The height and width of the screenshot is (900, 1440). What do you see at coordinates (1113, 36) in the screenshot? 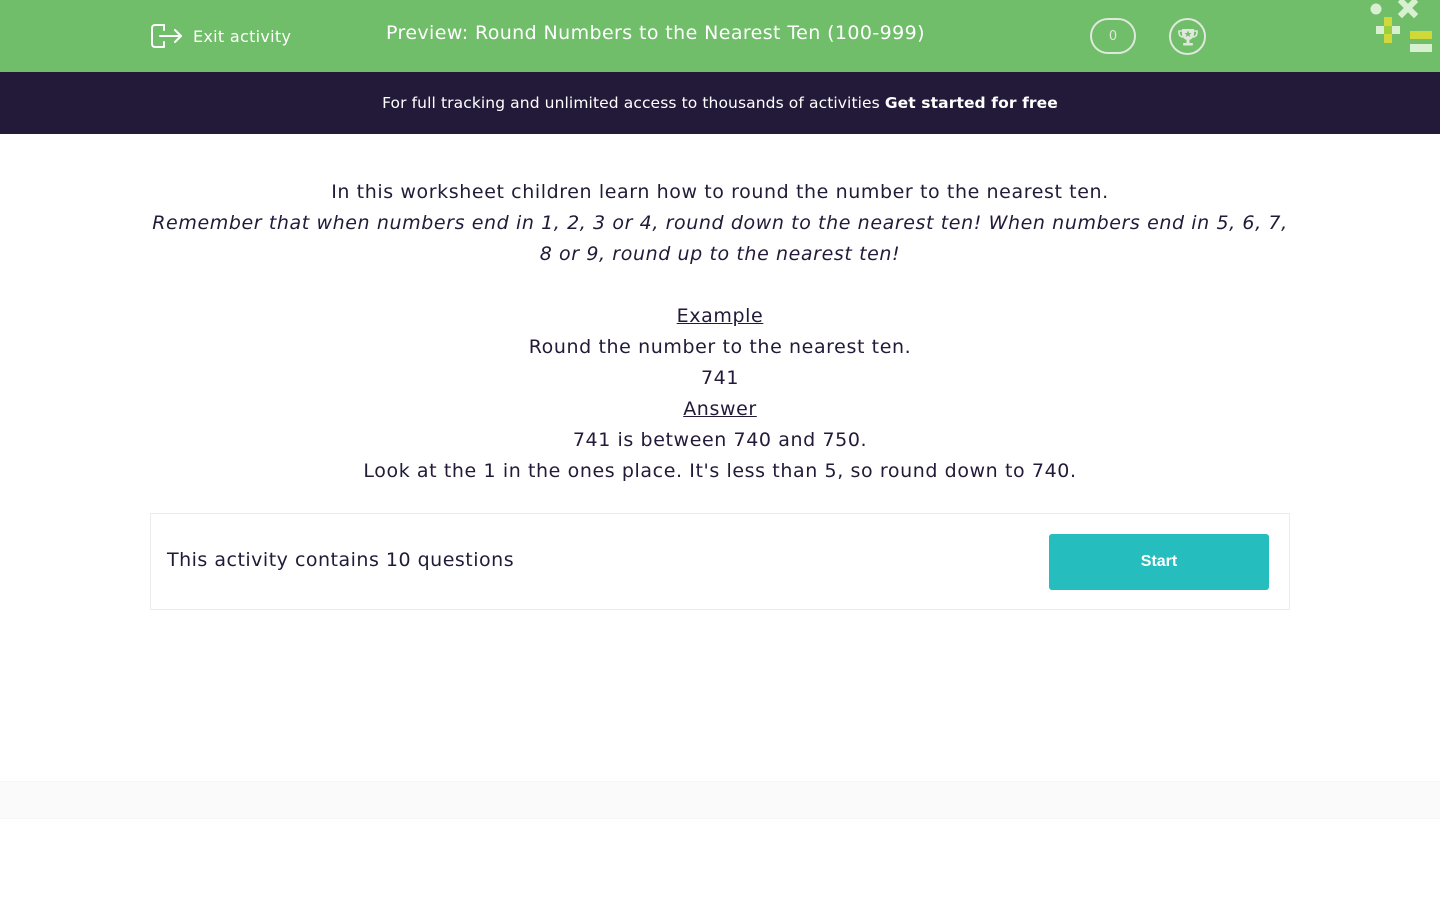
I see `score-badge: 0` at bounding box center [1113, 36].